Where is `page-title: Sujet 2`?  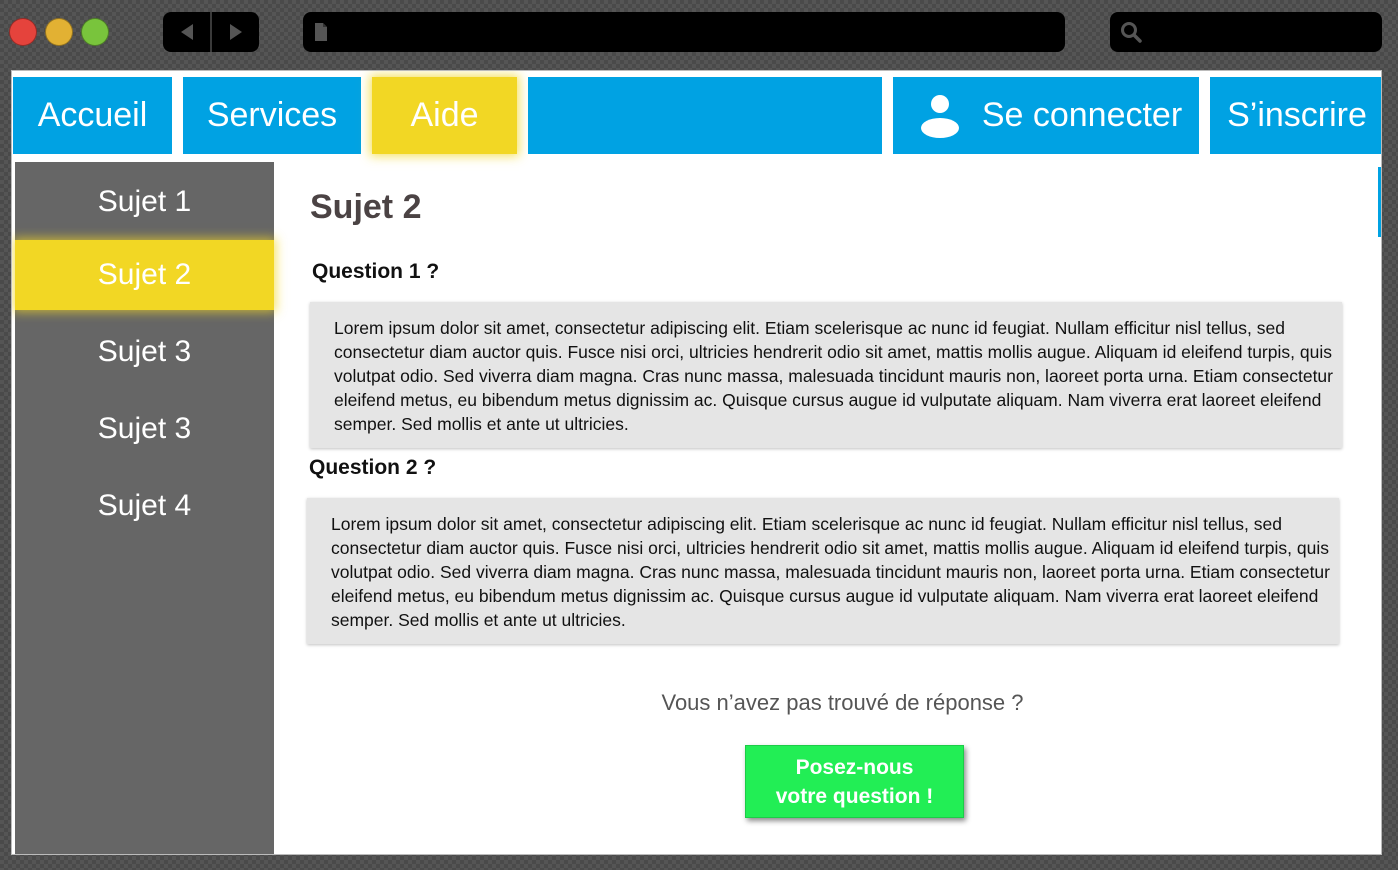
page-title: Sujet 2 is located at coordinates (366, 207).